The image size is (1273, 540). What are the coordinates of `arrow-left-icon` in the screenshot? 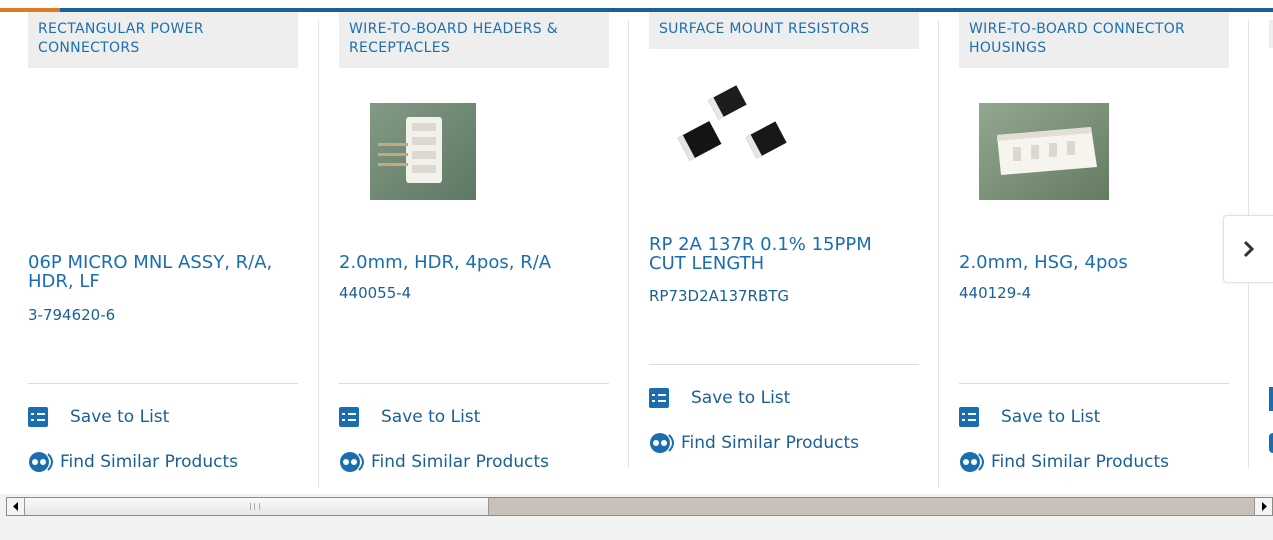 It's located at (15, 506).